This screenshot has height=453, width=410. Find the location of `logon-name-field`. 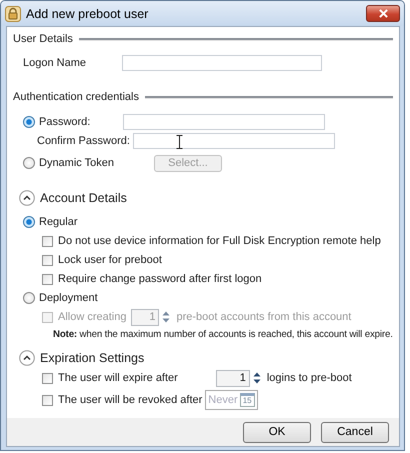

logon-name-field is located at coordinates (222, 63).